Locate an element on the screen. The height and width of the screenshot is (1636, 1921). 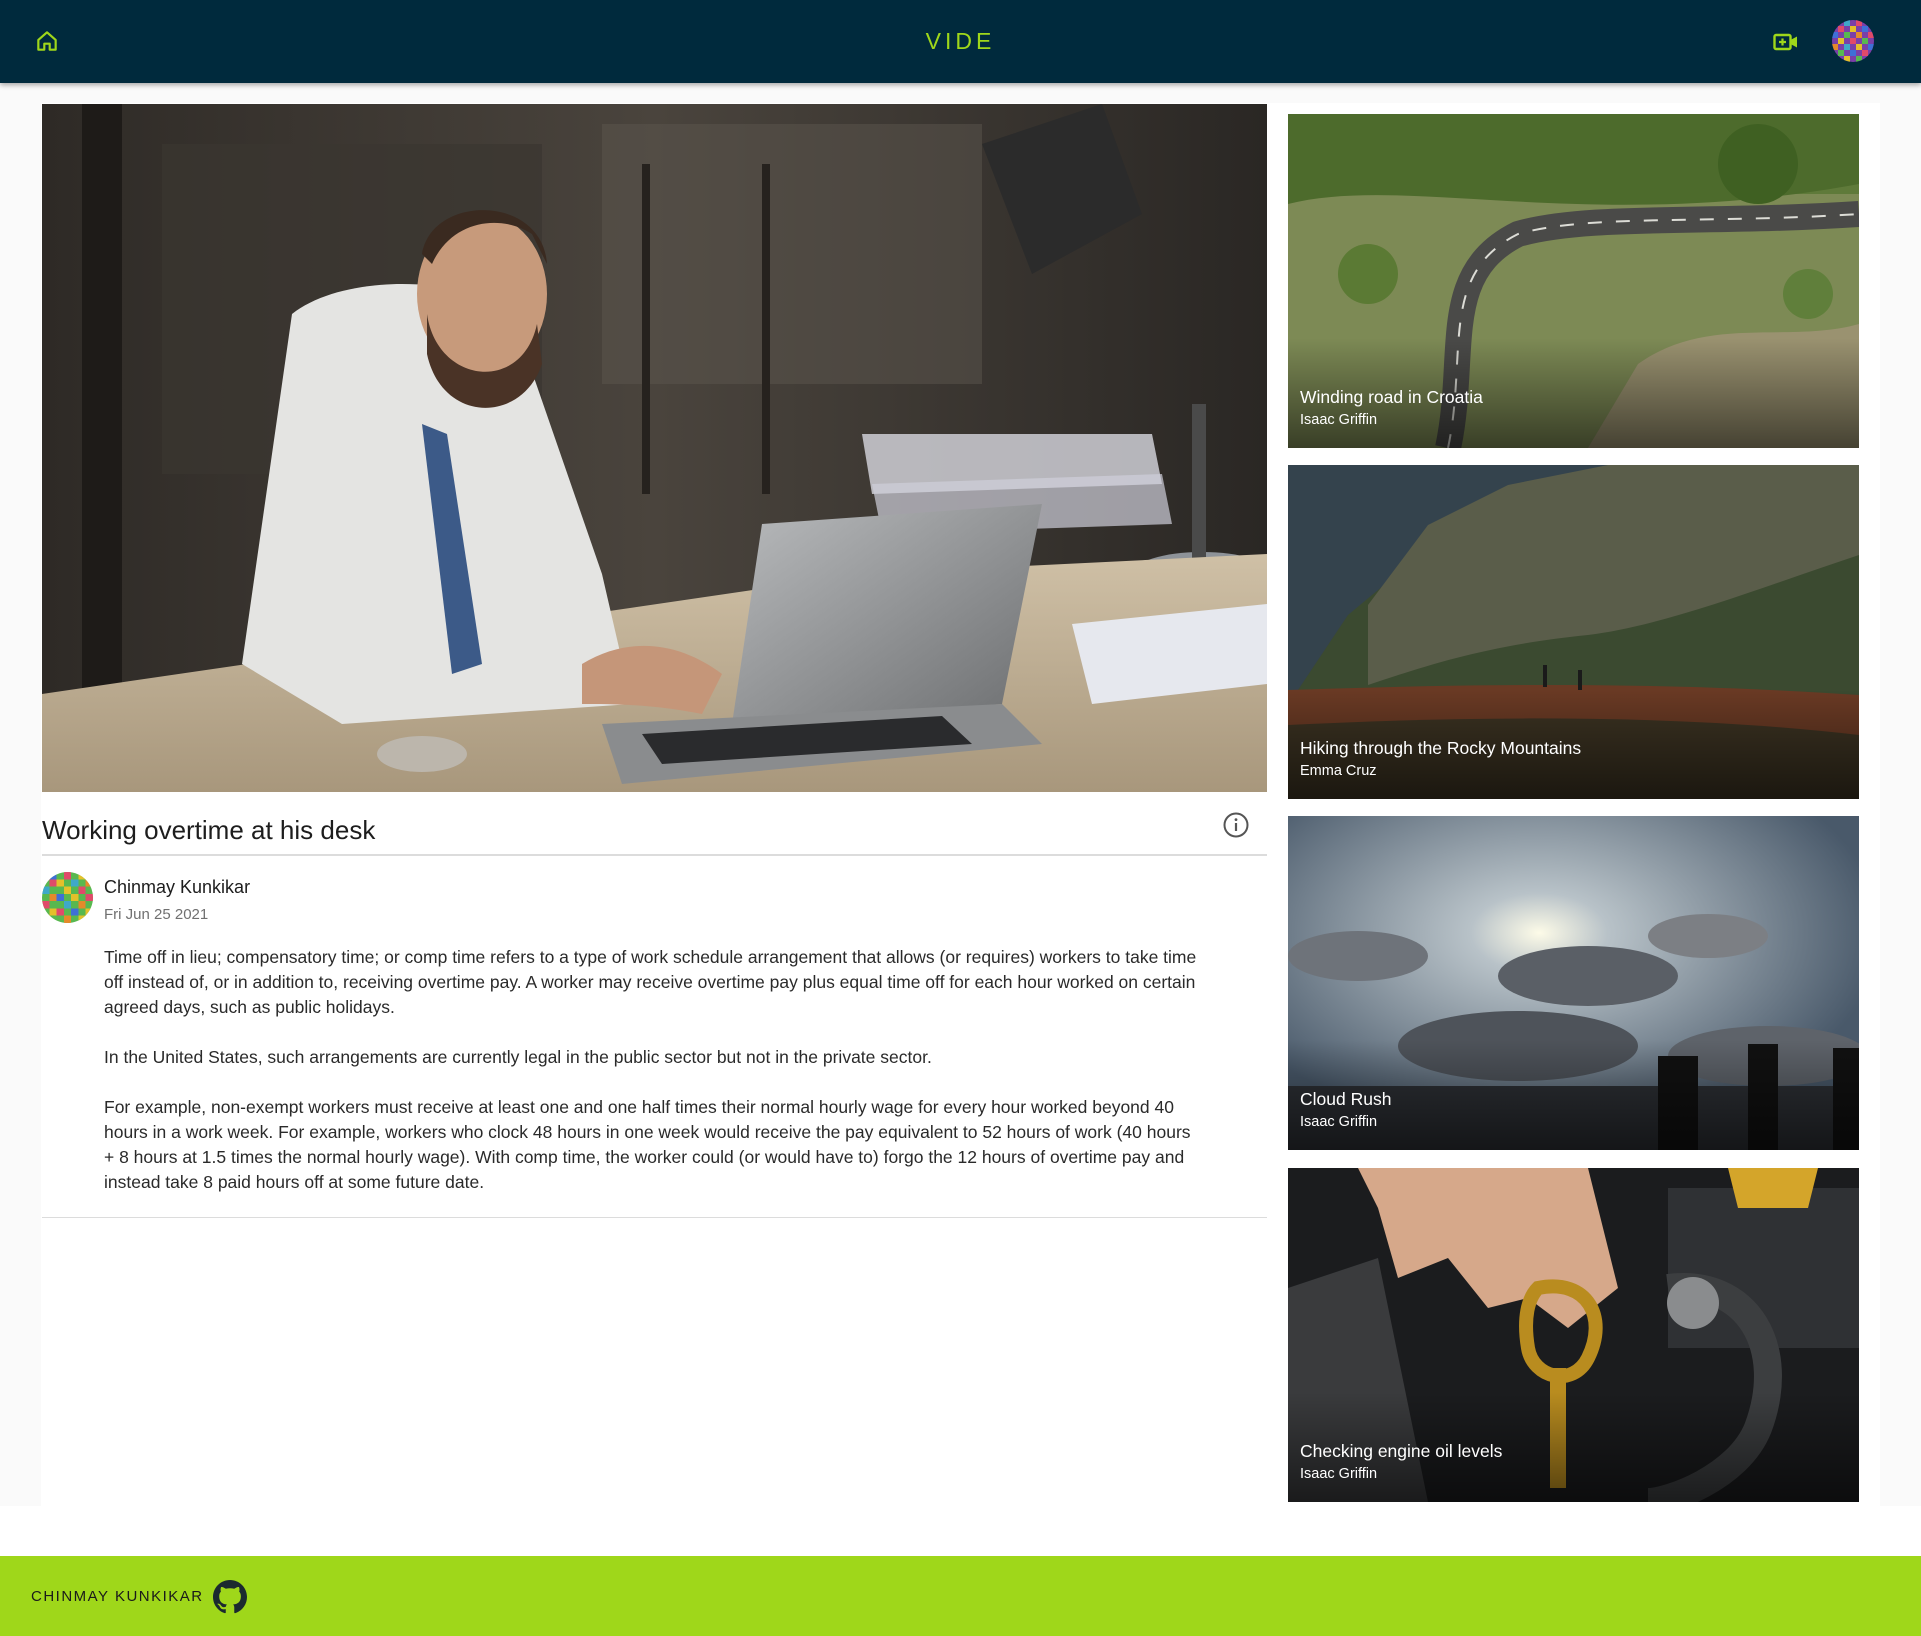
github-icon is located at coordinates (230, 1597).